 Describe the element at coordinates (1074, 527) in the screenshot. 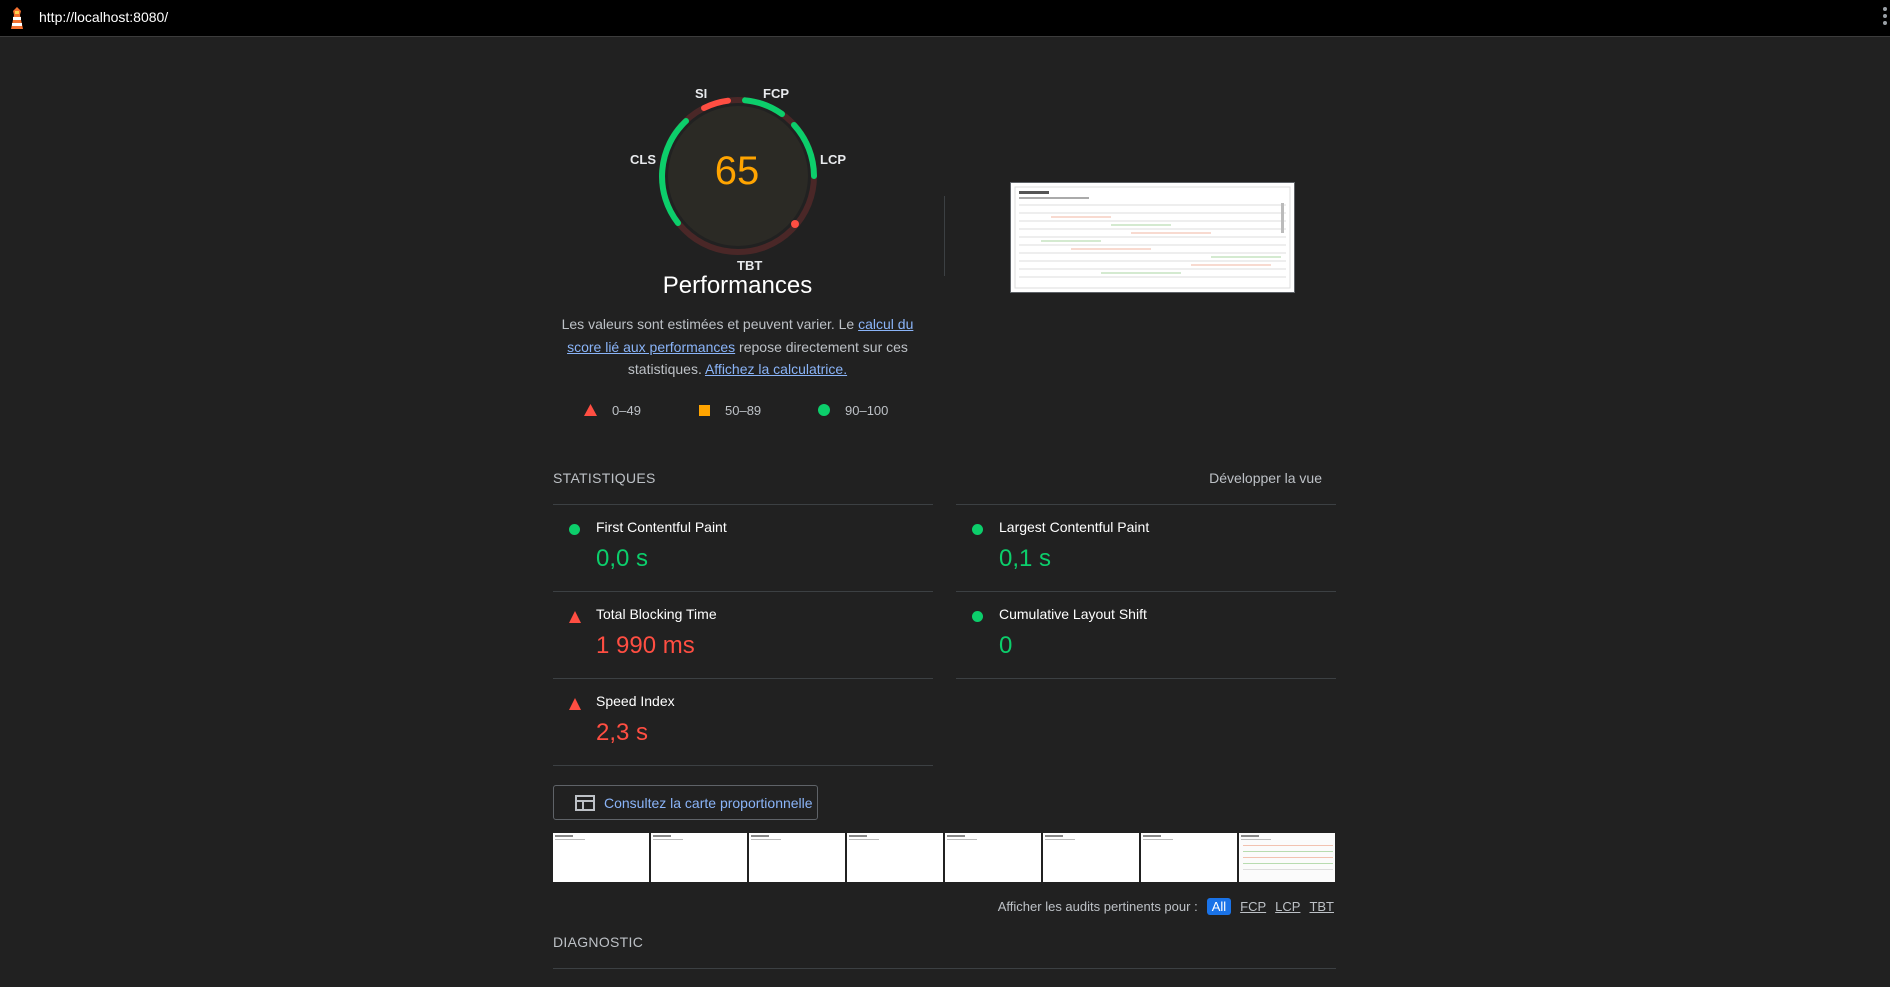

I see `metric-name: Largest Contentful Paint` at that location.